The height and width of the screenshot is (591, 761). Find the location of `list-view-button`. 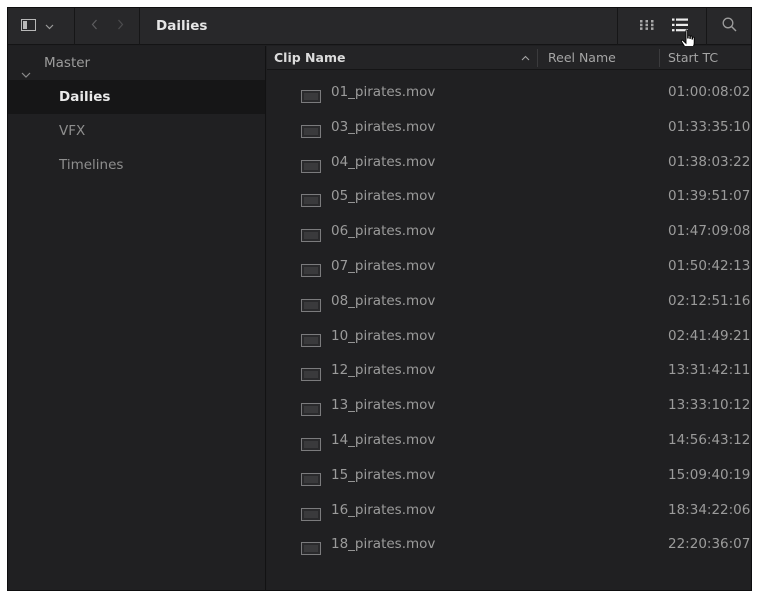

list-view-button is located at coordinates (680, 26).